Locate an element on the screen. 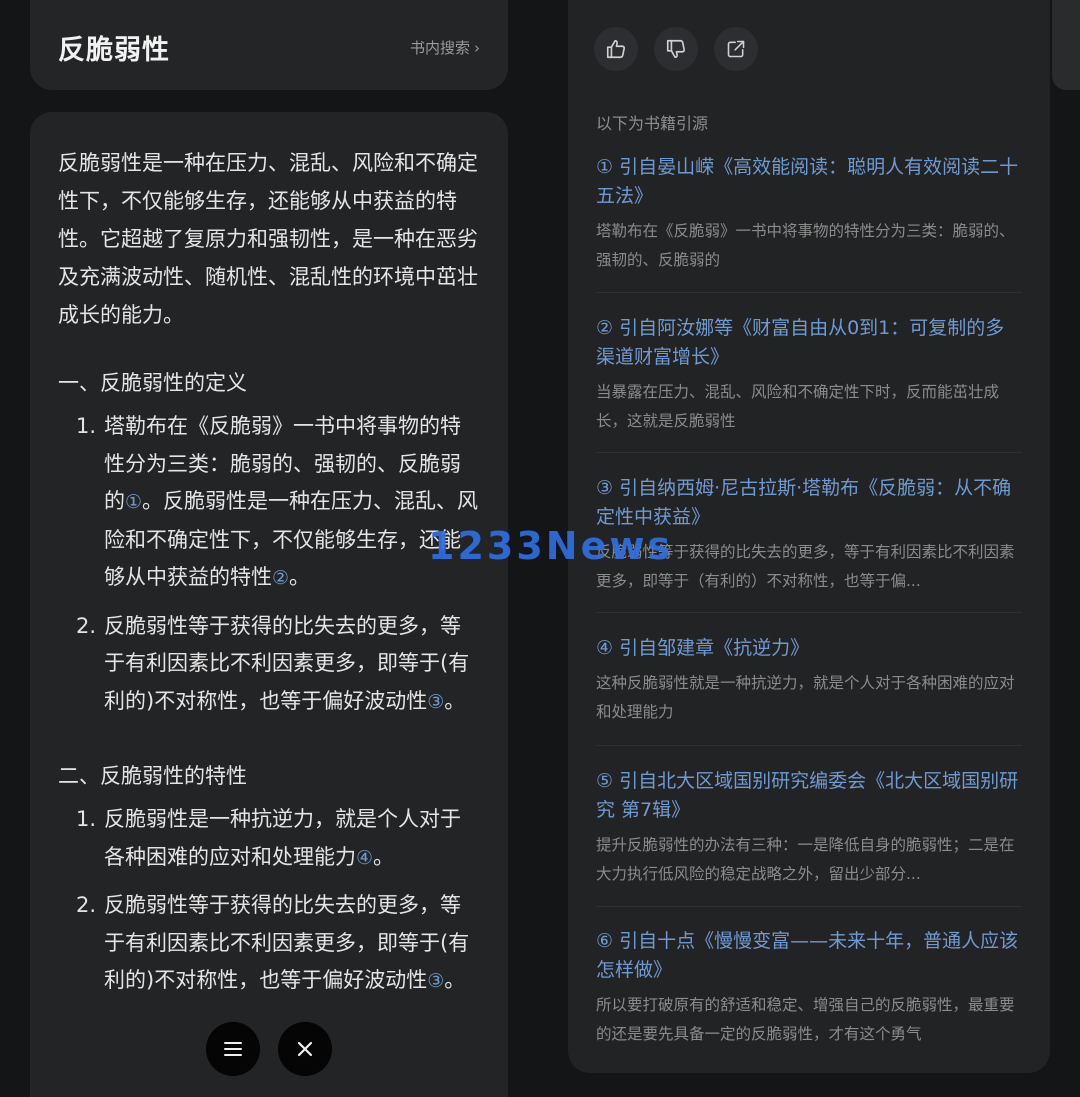  close-button is located at coordinates (305, 1049).